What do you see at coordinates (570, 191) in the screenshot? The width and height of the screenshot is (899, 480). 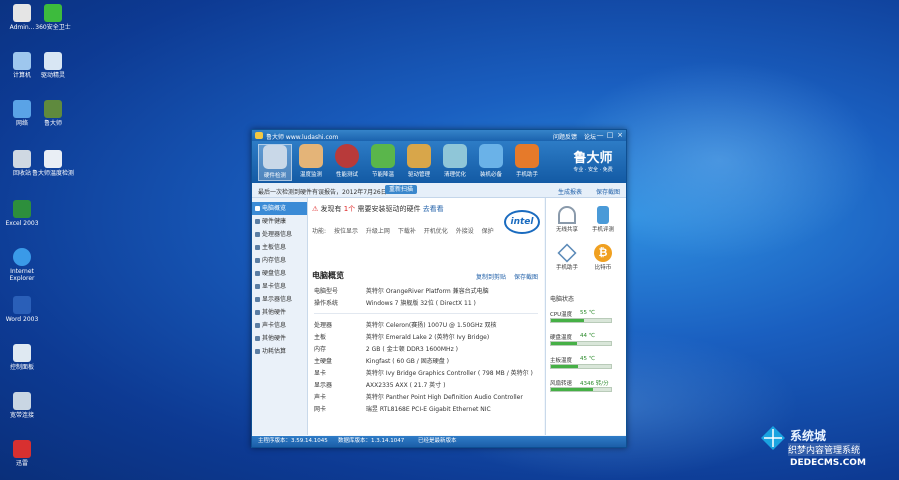 I see `generate-report-link: 生成报表` at bounding box center [570, 191].